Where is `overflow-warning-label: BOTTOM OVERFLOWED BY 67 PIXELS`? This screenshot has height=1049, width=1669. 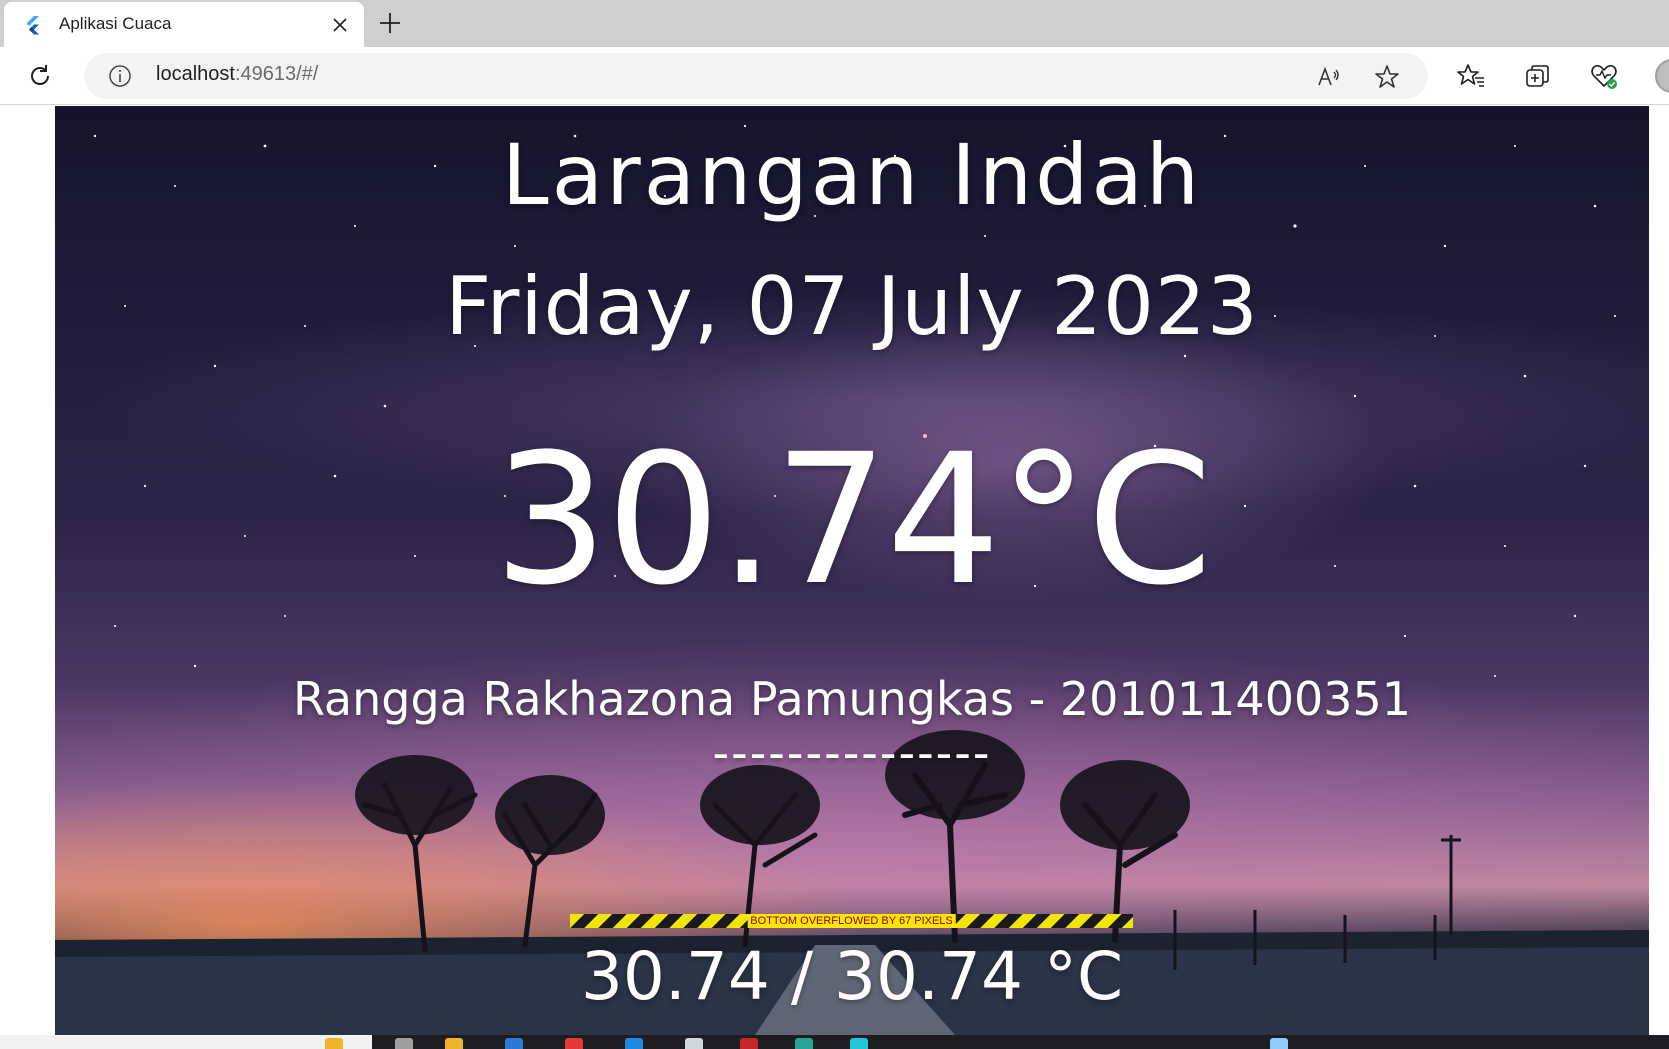 overflow-warning-label: BOTTOM OVERFLOWED BY 67 PIXELS is located at coordinates (851, 921).